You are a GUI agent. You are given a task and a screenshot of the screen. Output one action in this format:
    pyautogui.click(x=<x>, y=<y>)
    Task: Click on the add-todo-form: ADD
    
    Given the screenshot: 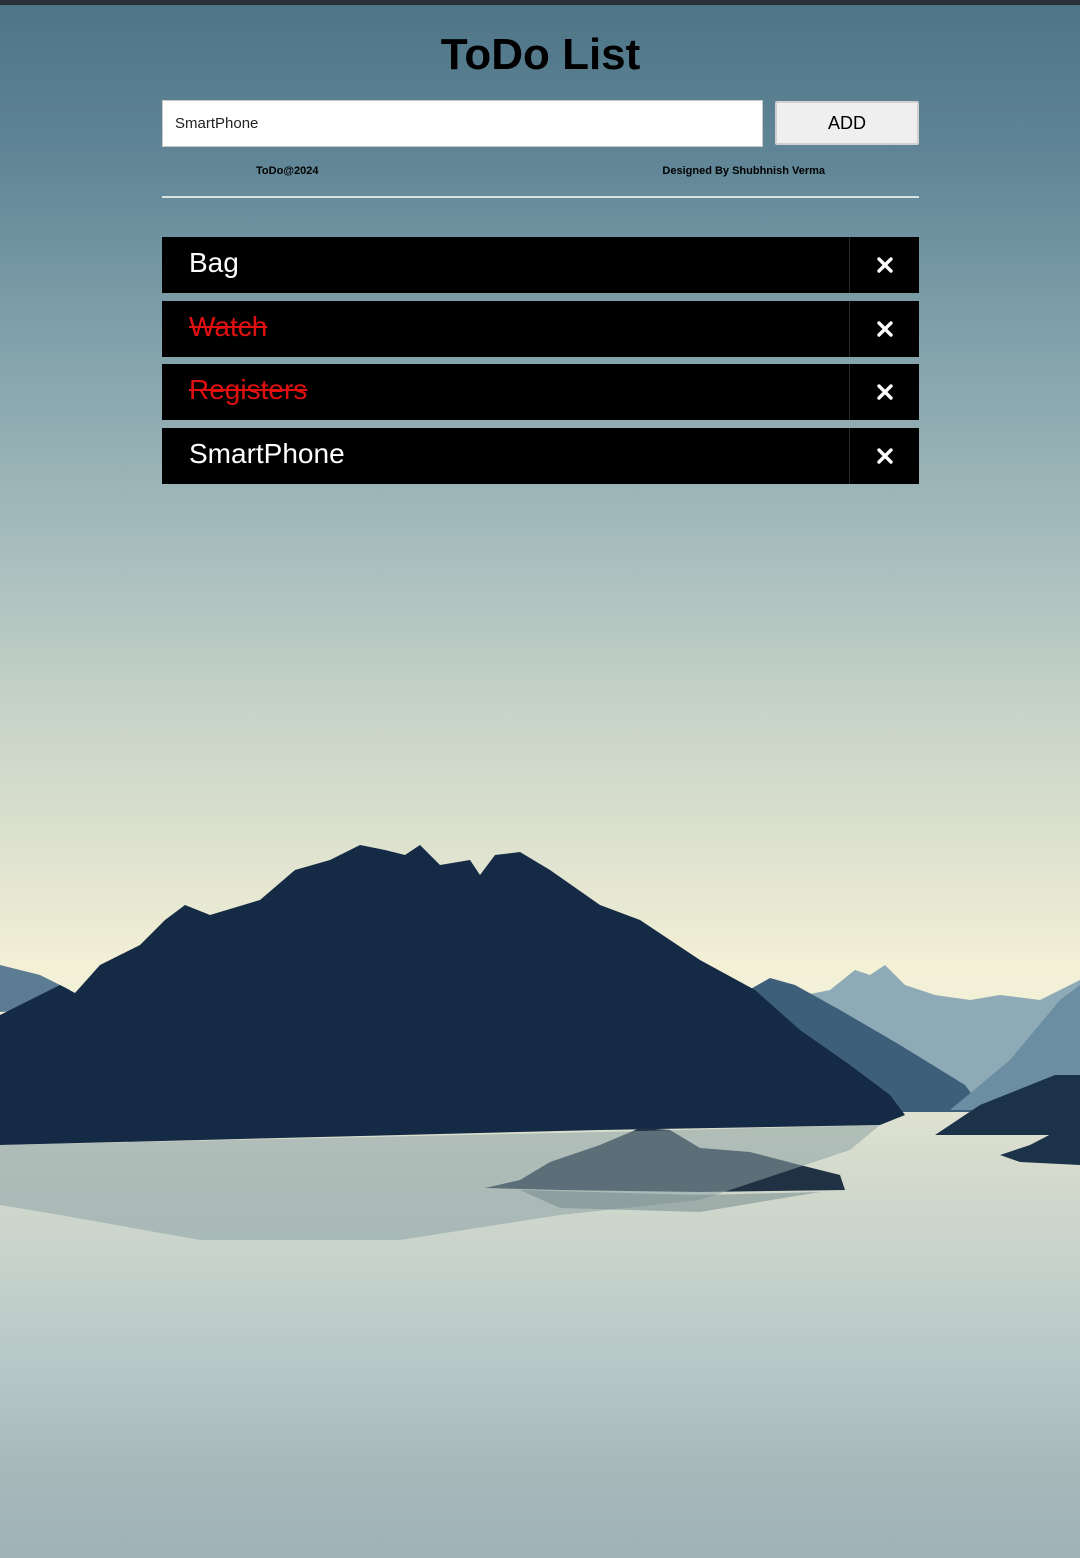 What is the action you would take?
    pyautogui.click(x=540, y=123)
    